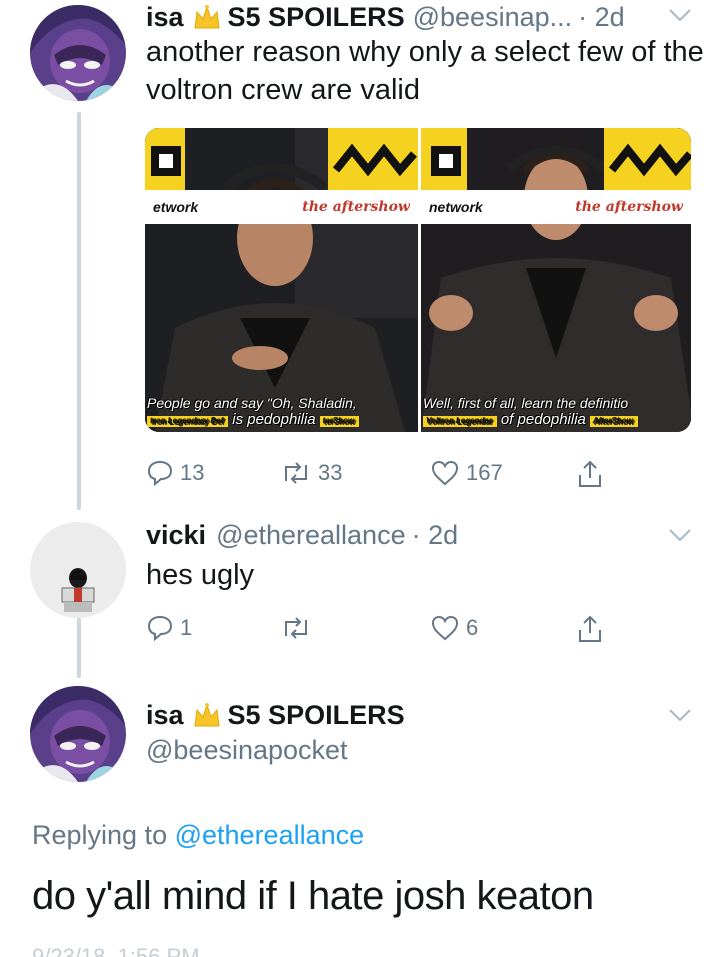 Image resolution: width=720 pixels, height=957 pixels. Describe the element at coordinates (313, 896) in the screenshot. I see `tweet-text: do y'all mind if I hate josh keaton` at that location.